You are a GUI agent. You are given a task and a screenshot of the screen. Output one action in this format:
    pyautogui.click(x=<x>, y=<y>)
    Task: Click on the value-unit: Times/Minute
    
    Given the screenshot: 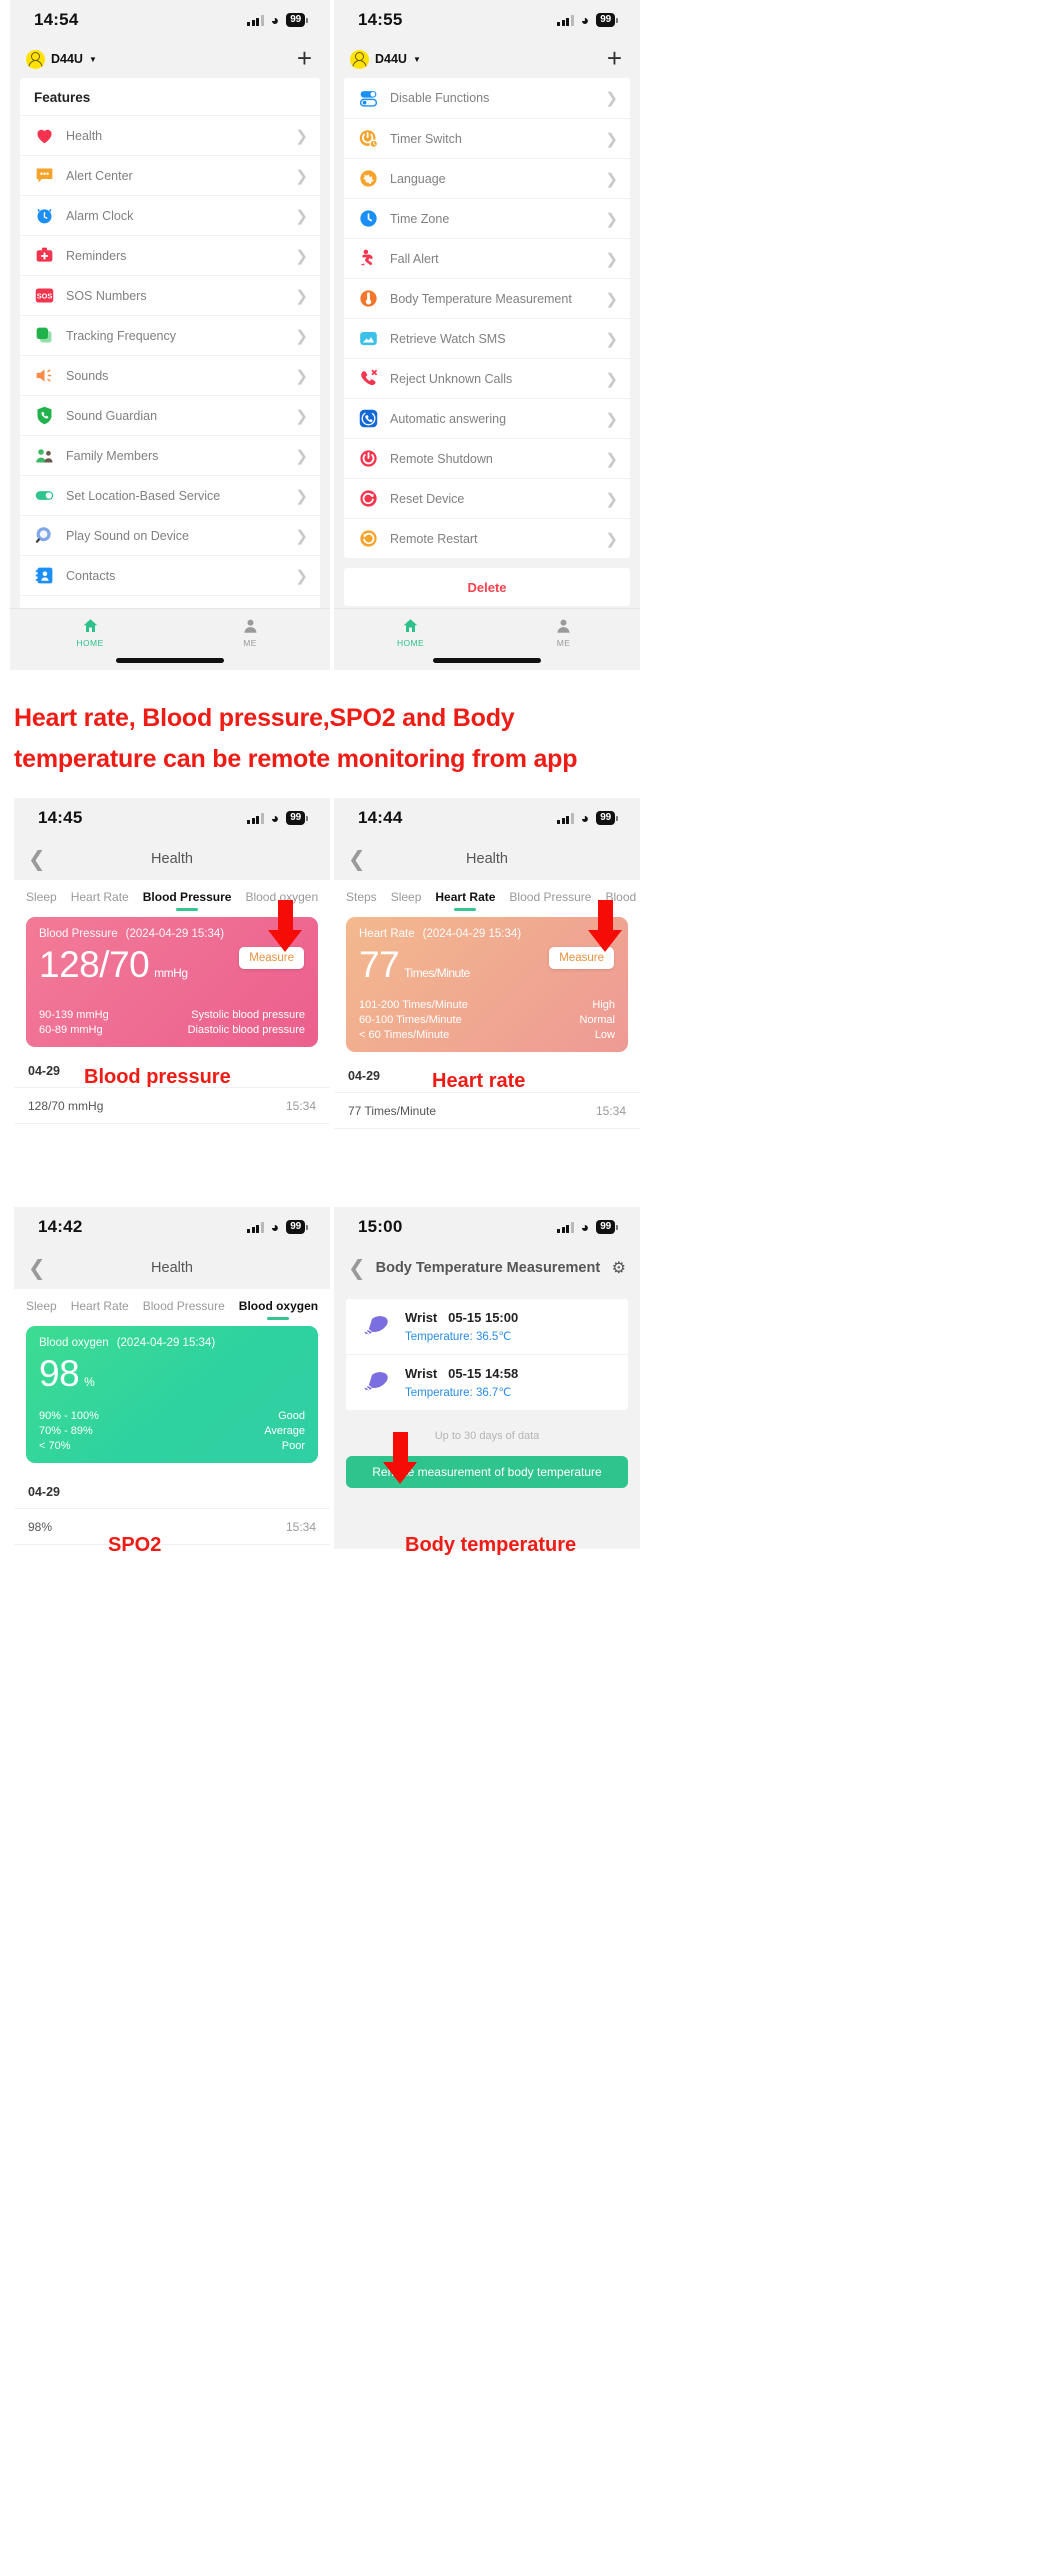 What is the action you would take?
    pyautogui.click(x=437, y=973)
    